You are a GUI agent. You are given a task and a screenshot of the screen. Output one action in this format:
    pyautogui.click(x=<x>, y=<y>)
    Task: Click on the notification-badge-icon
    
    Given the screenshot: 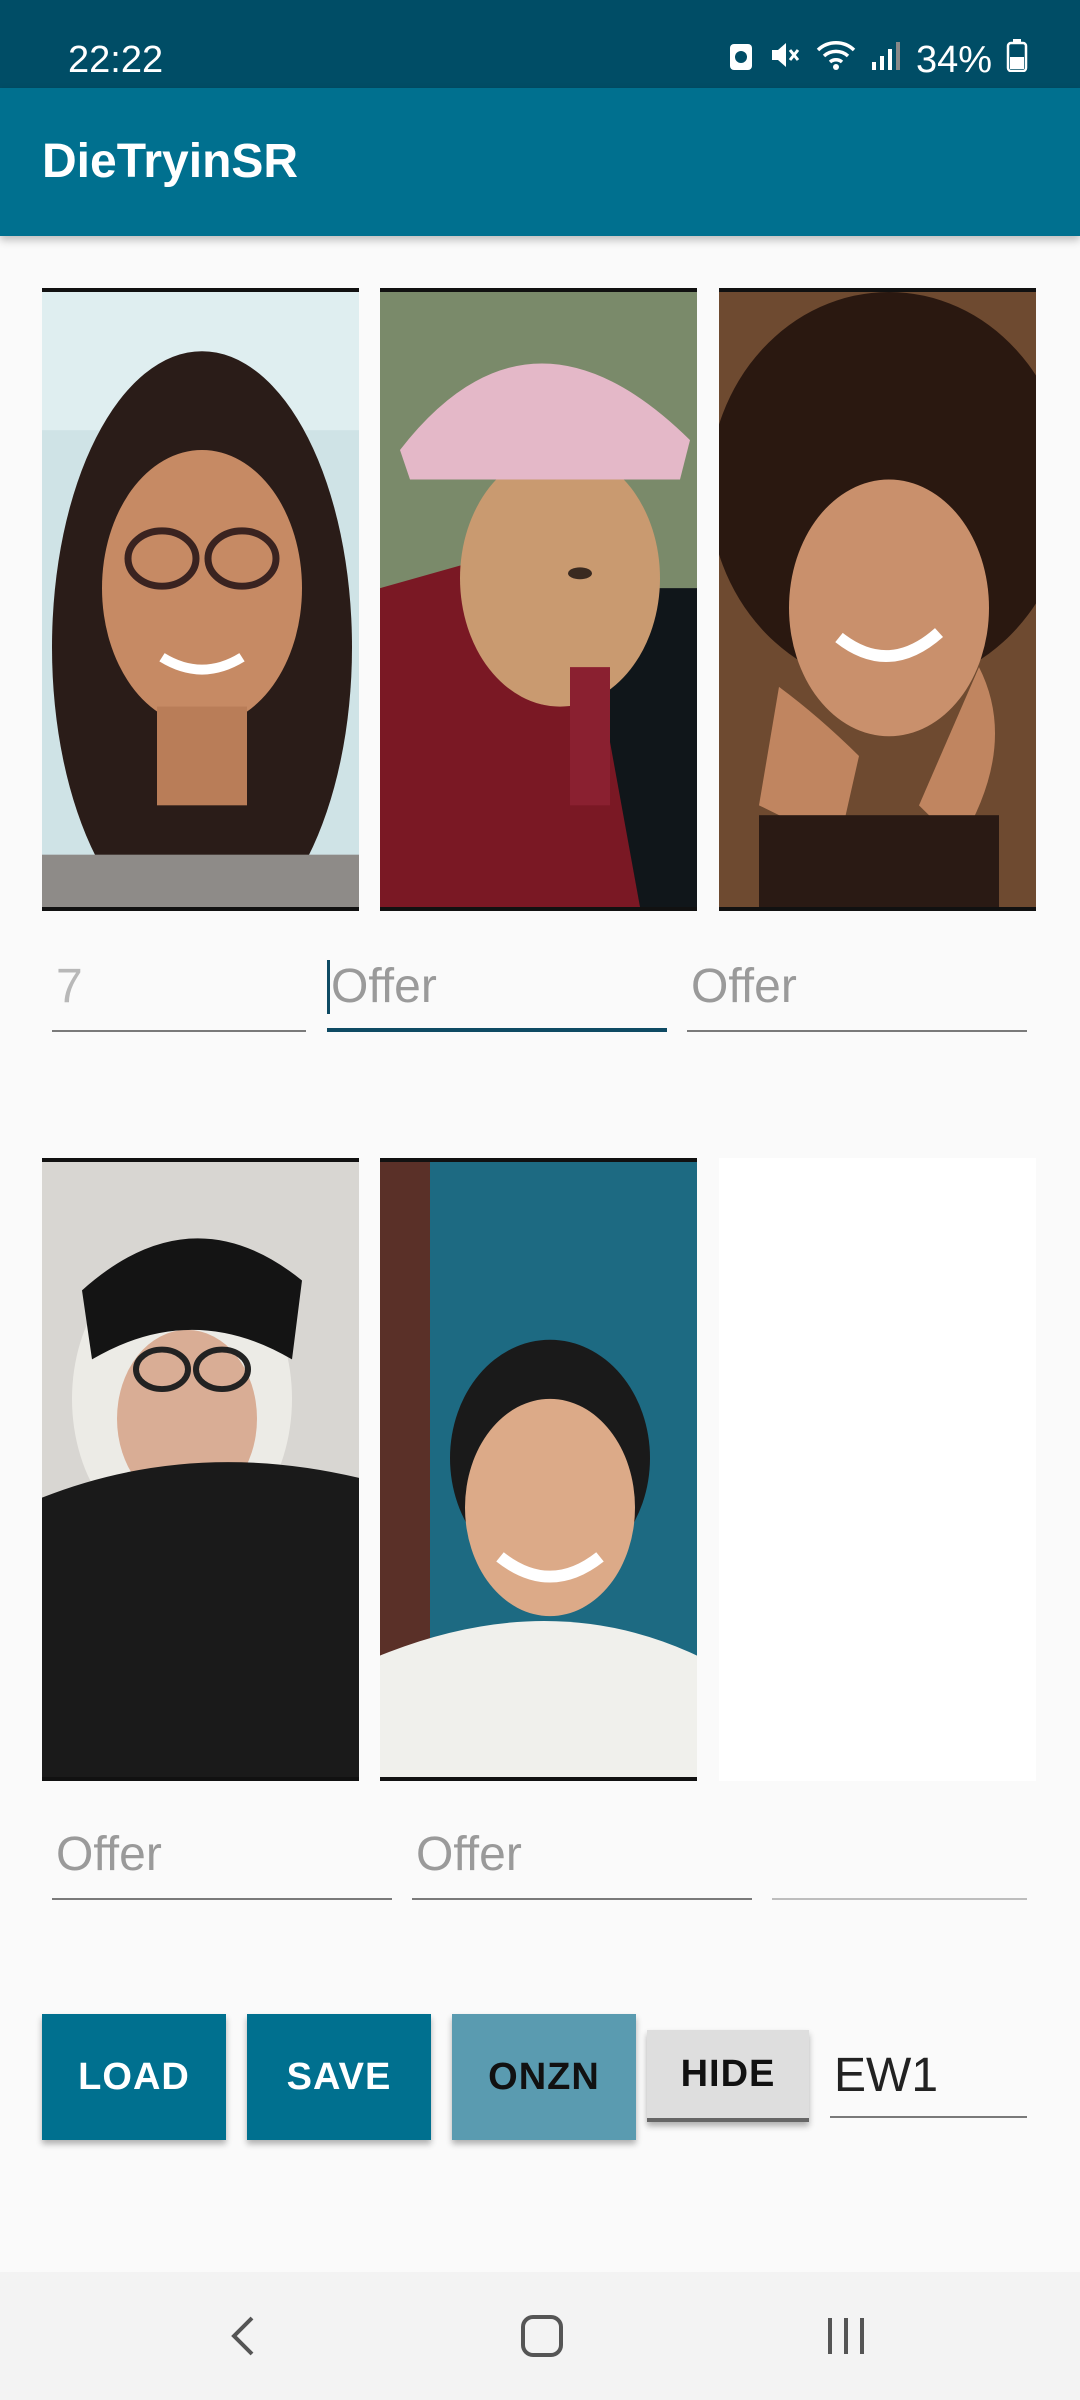 What is the action you would take?
    pyautogui.click(x=741, y=60)
    